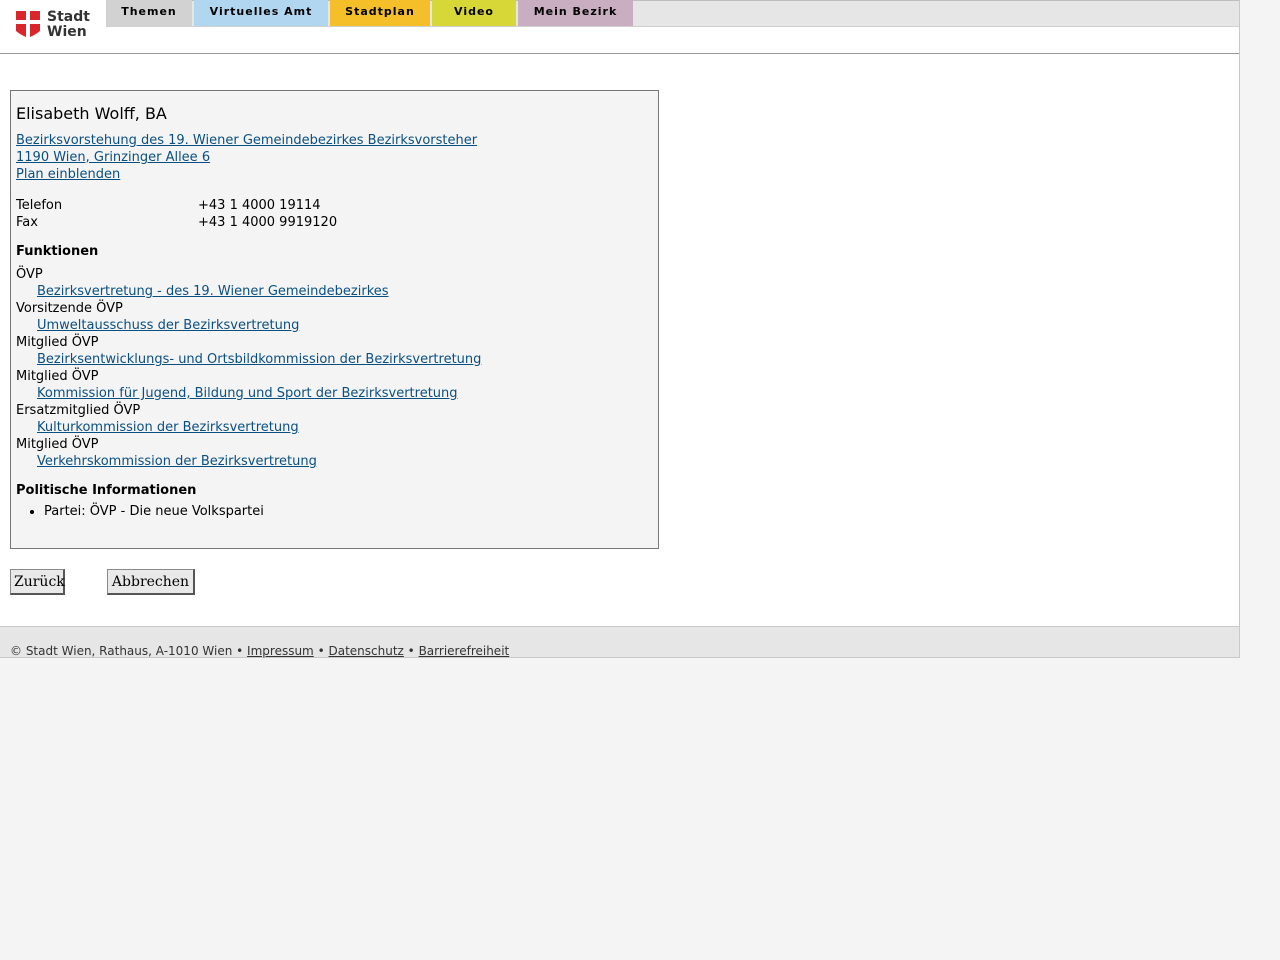  What do you see at coordinates (464, 651) in the screenshot?
I see `barrierefreiheit-link: Barrierefreiheit` at bounding box center [464, 651].